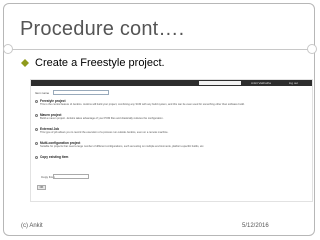  Describe the element at coordinates (261, 83) in the screenshot. I see `user-name-link: Ankit Vakhatha` at that location.